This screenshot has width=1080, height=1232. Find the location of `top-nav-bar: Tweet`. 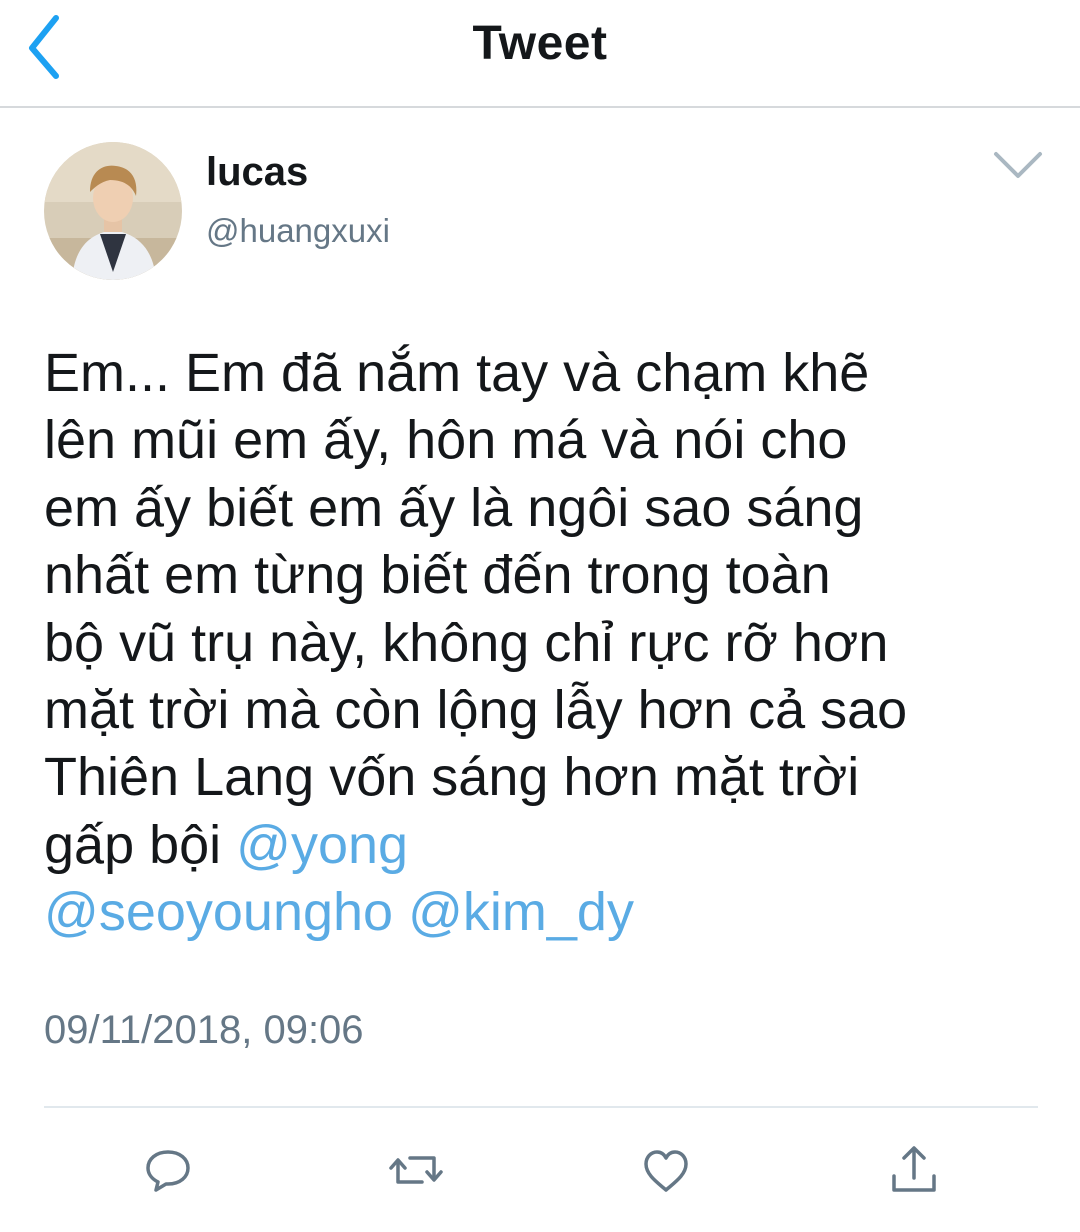

top-nav-bar: Tweet is located at coordinates (540, 54).